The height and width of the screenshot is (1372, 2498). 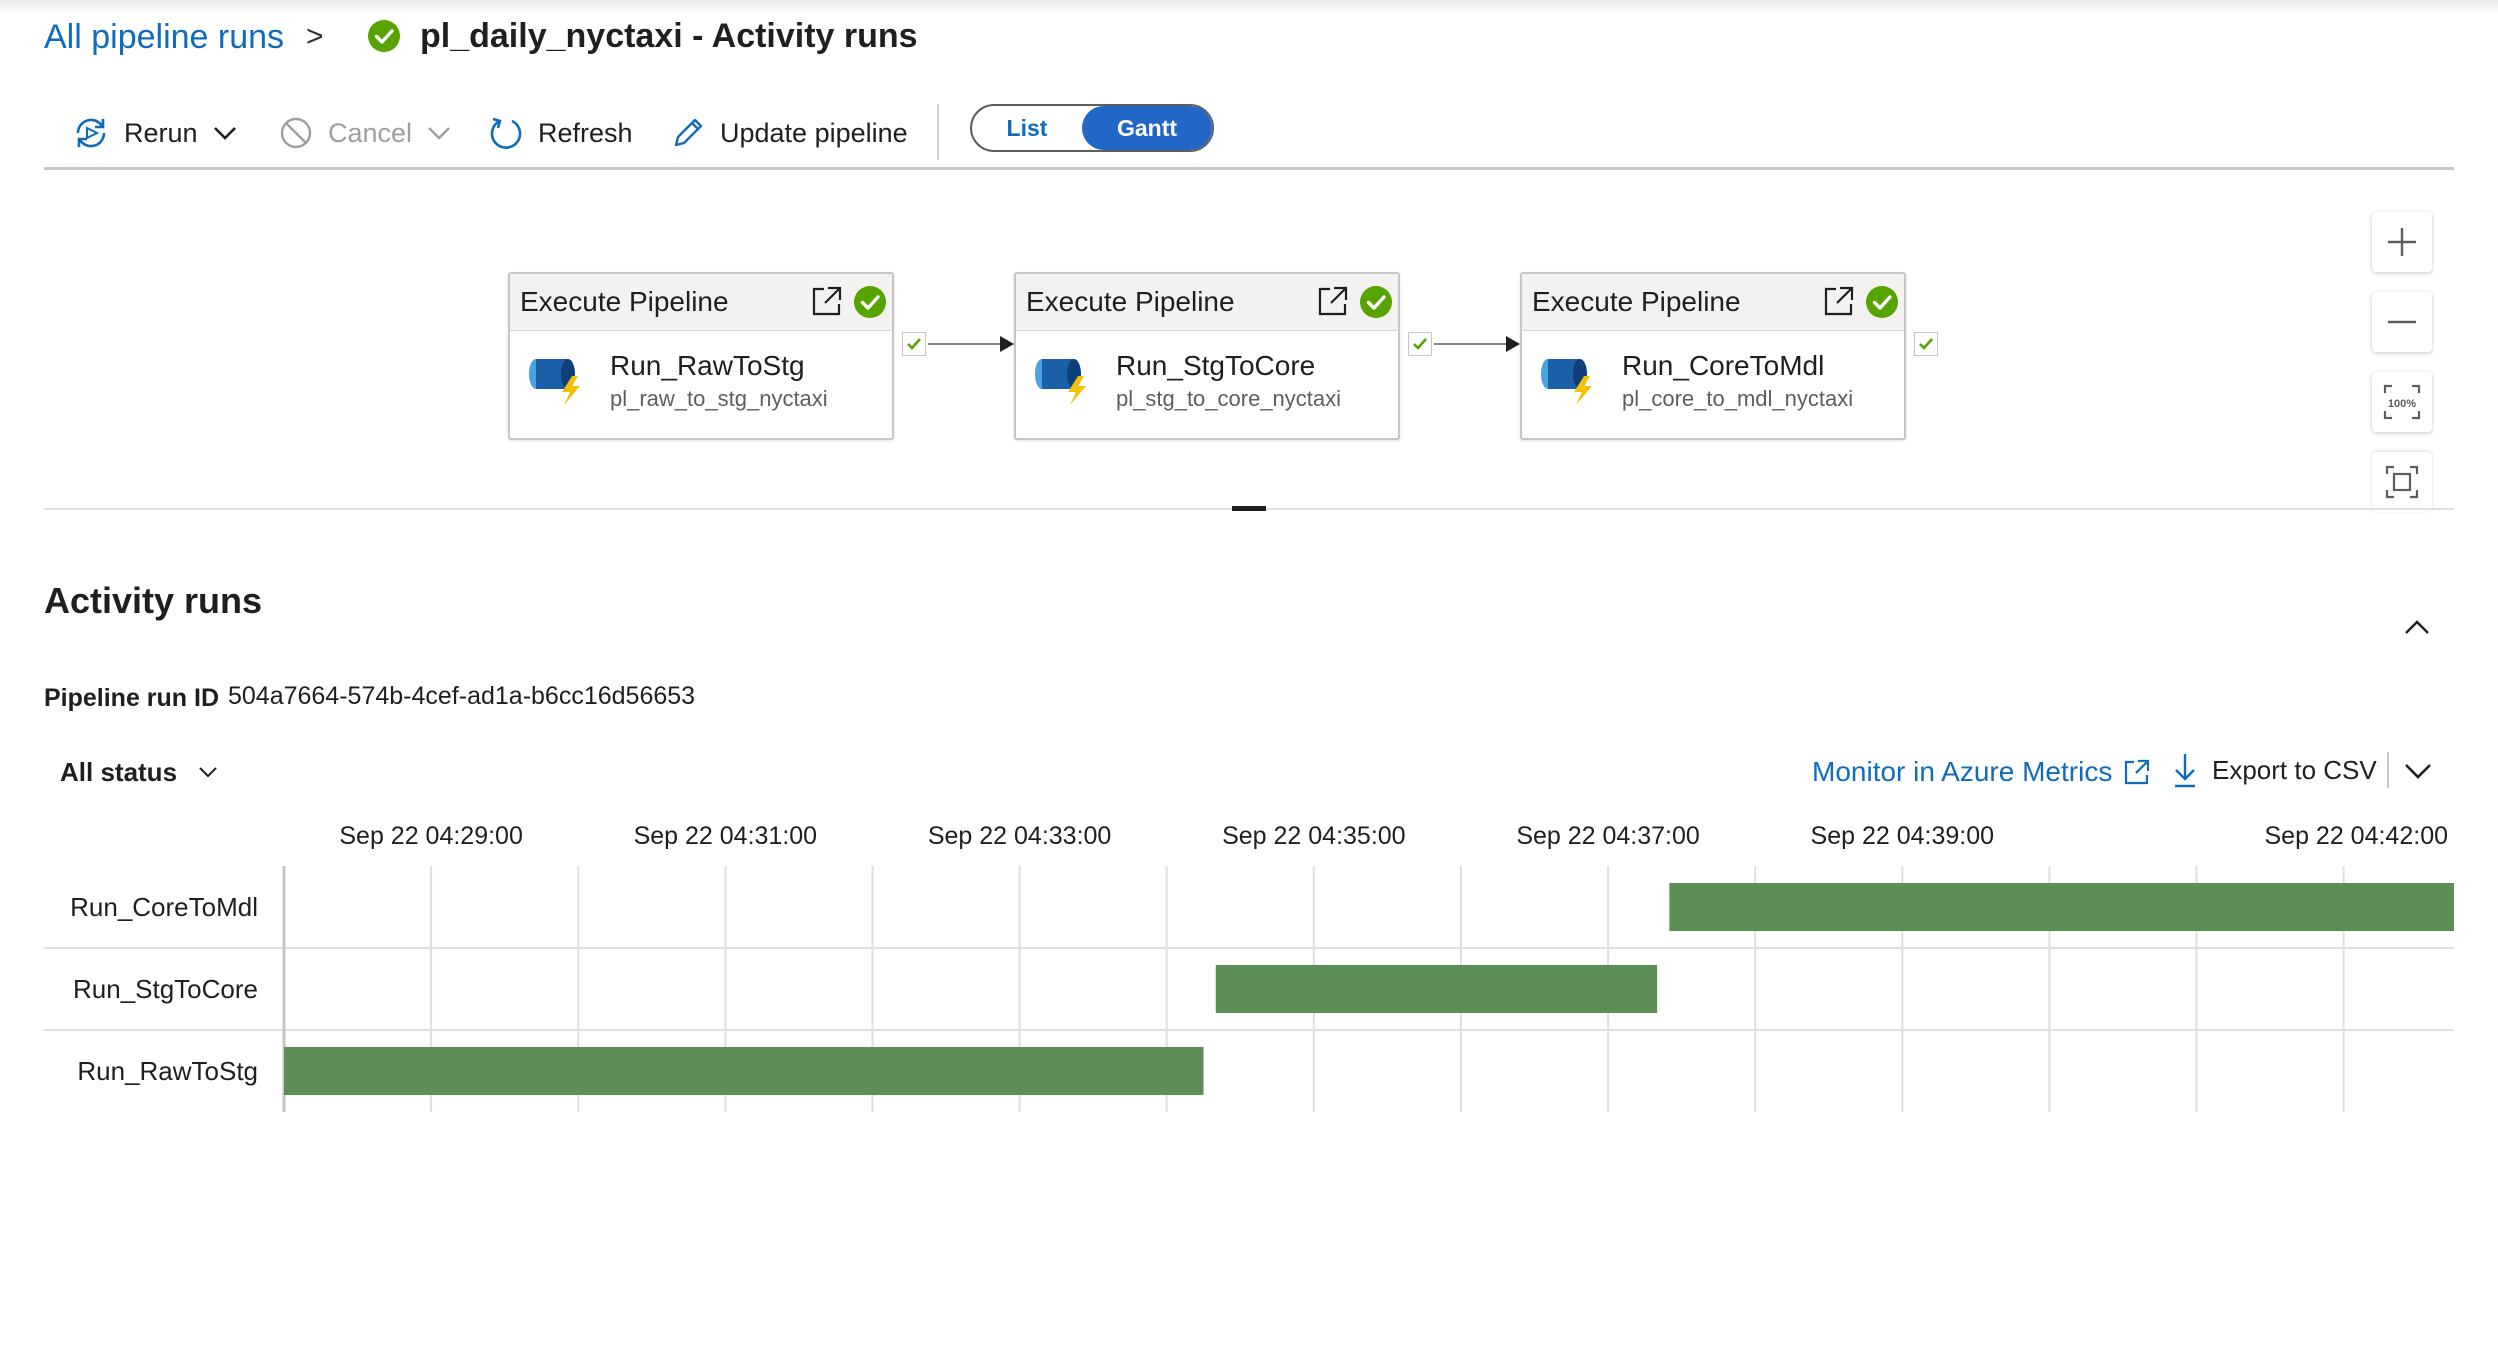 I want to click on zoom-100-icon: 100%, so click(x=2402, y=402).